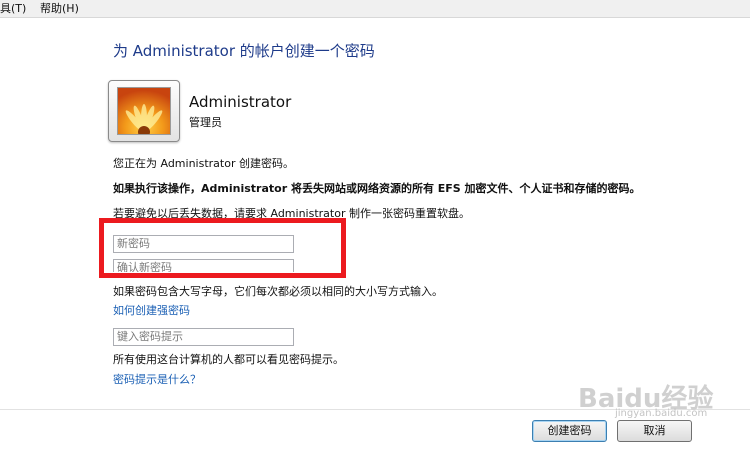 The height and width of the screenshot is (451, 750). I want to click on hint-visibility-note: 所有使用这台计算机的人都可以看见密码提示。, so click(228, 359).